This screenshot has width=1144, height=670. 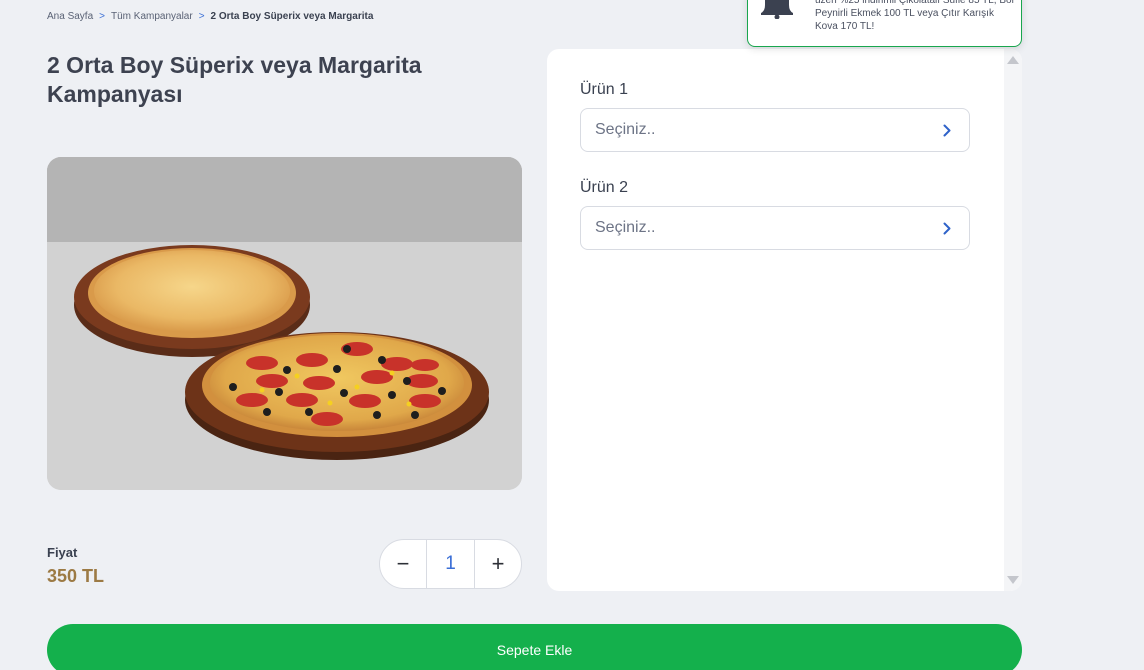 What do you see at coordinates (403, 564) in the screenshot?
I see `decrease-button: −` at bounding box center [403, 564].